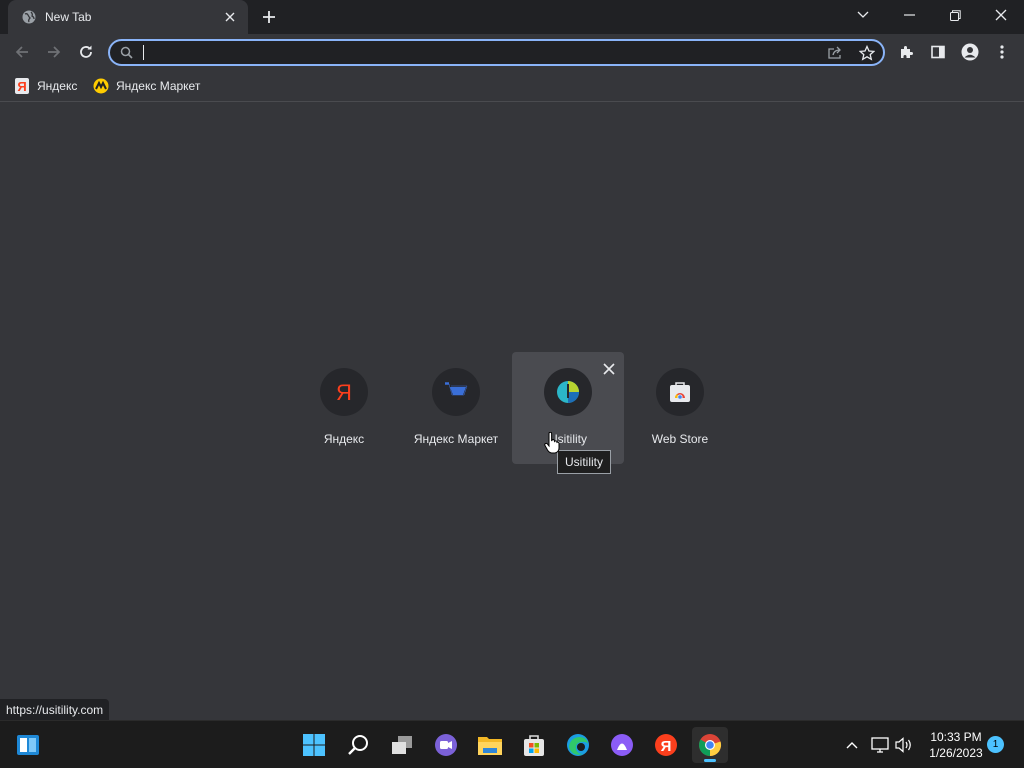  I want to click on back-icon, so click(22, 52).